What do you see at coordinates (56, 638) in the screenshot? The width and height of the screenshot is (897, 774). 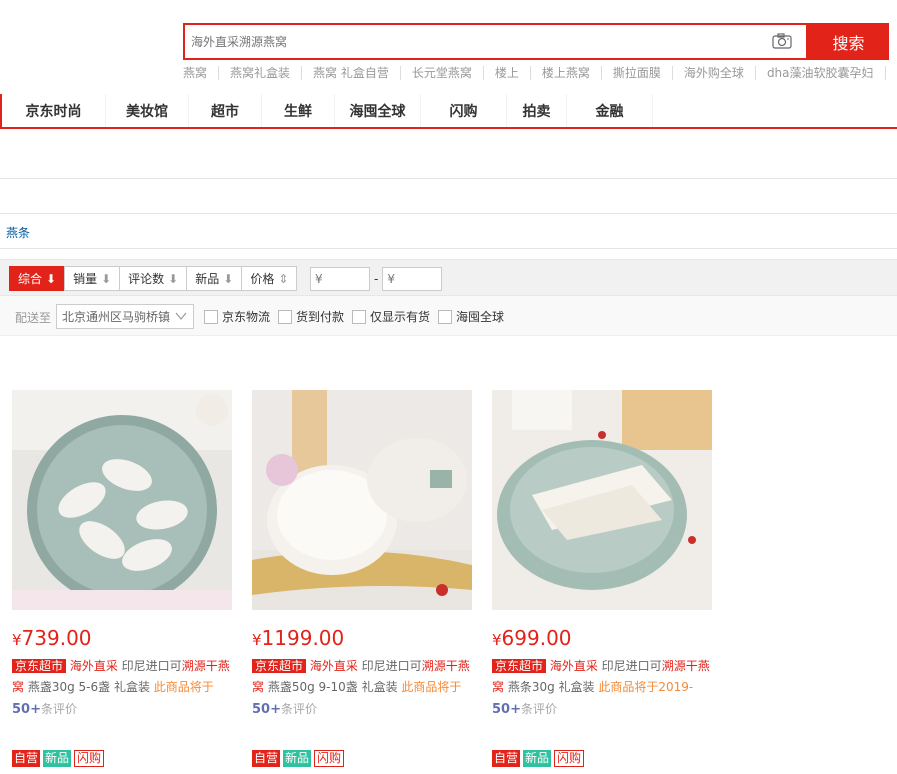 I see `price-value: 739.00` at bounding box center [56, 638].